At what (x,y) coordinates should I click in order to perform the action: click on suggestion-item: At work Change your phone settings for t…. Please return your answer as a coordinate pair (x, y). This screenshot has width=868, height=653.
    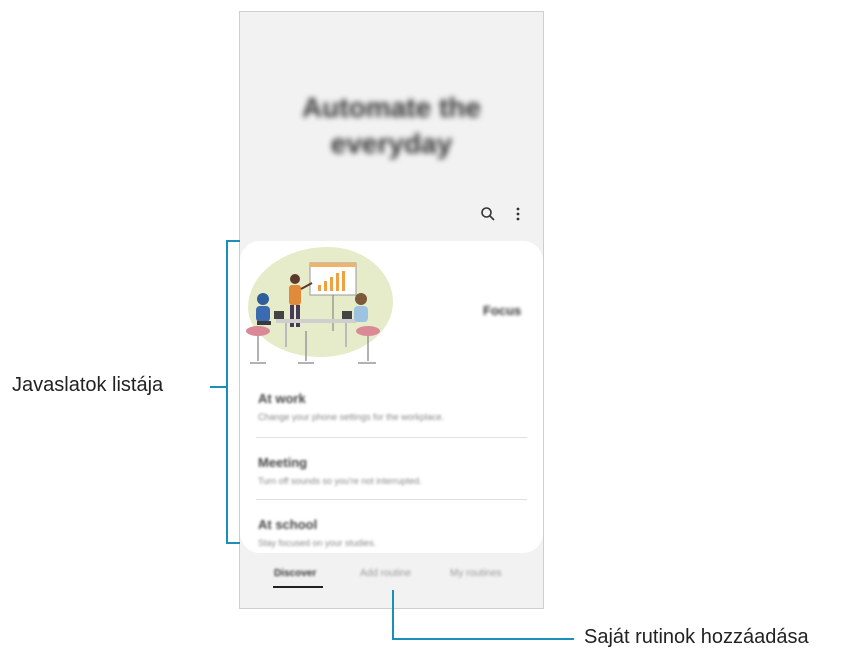
    Looking at the image, I should click on (391, 406).